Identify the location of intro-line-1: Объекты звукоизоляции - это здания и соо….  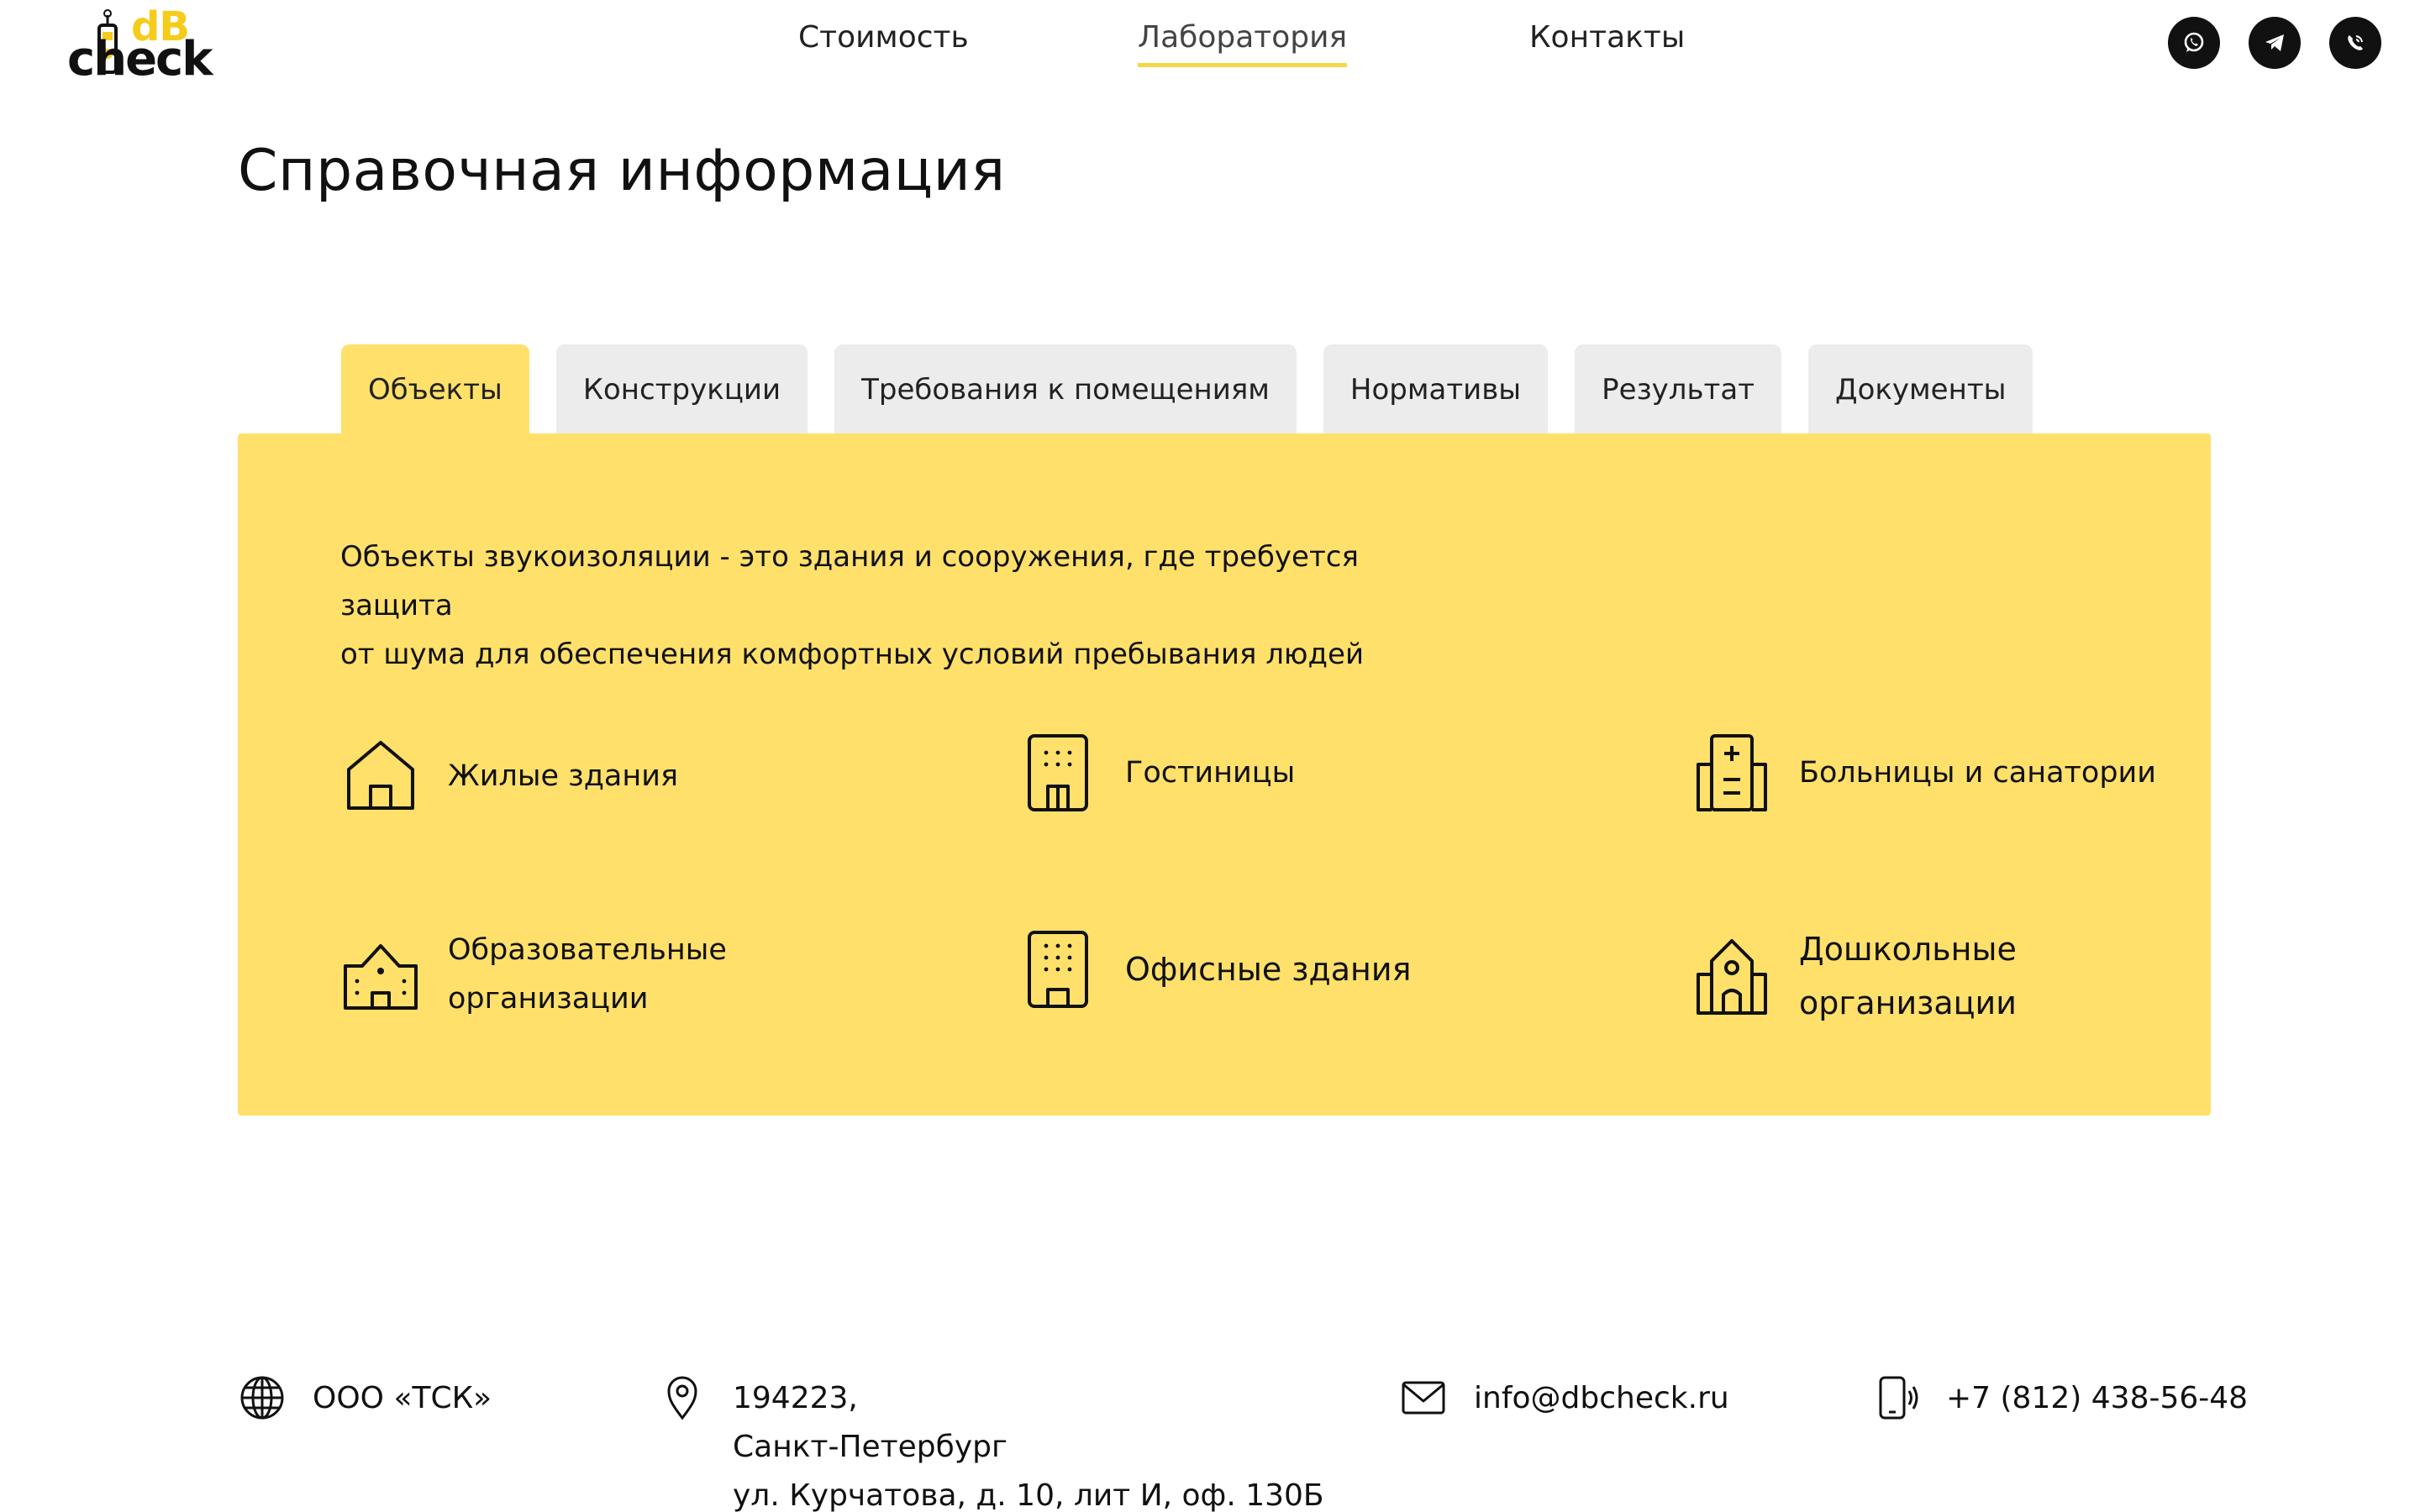
(849, 581).